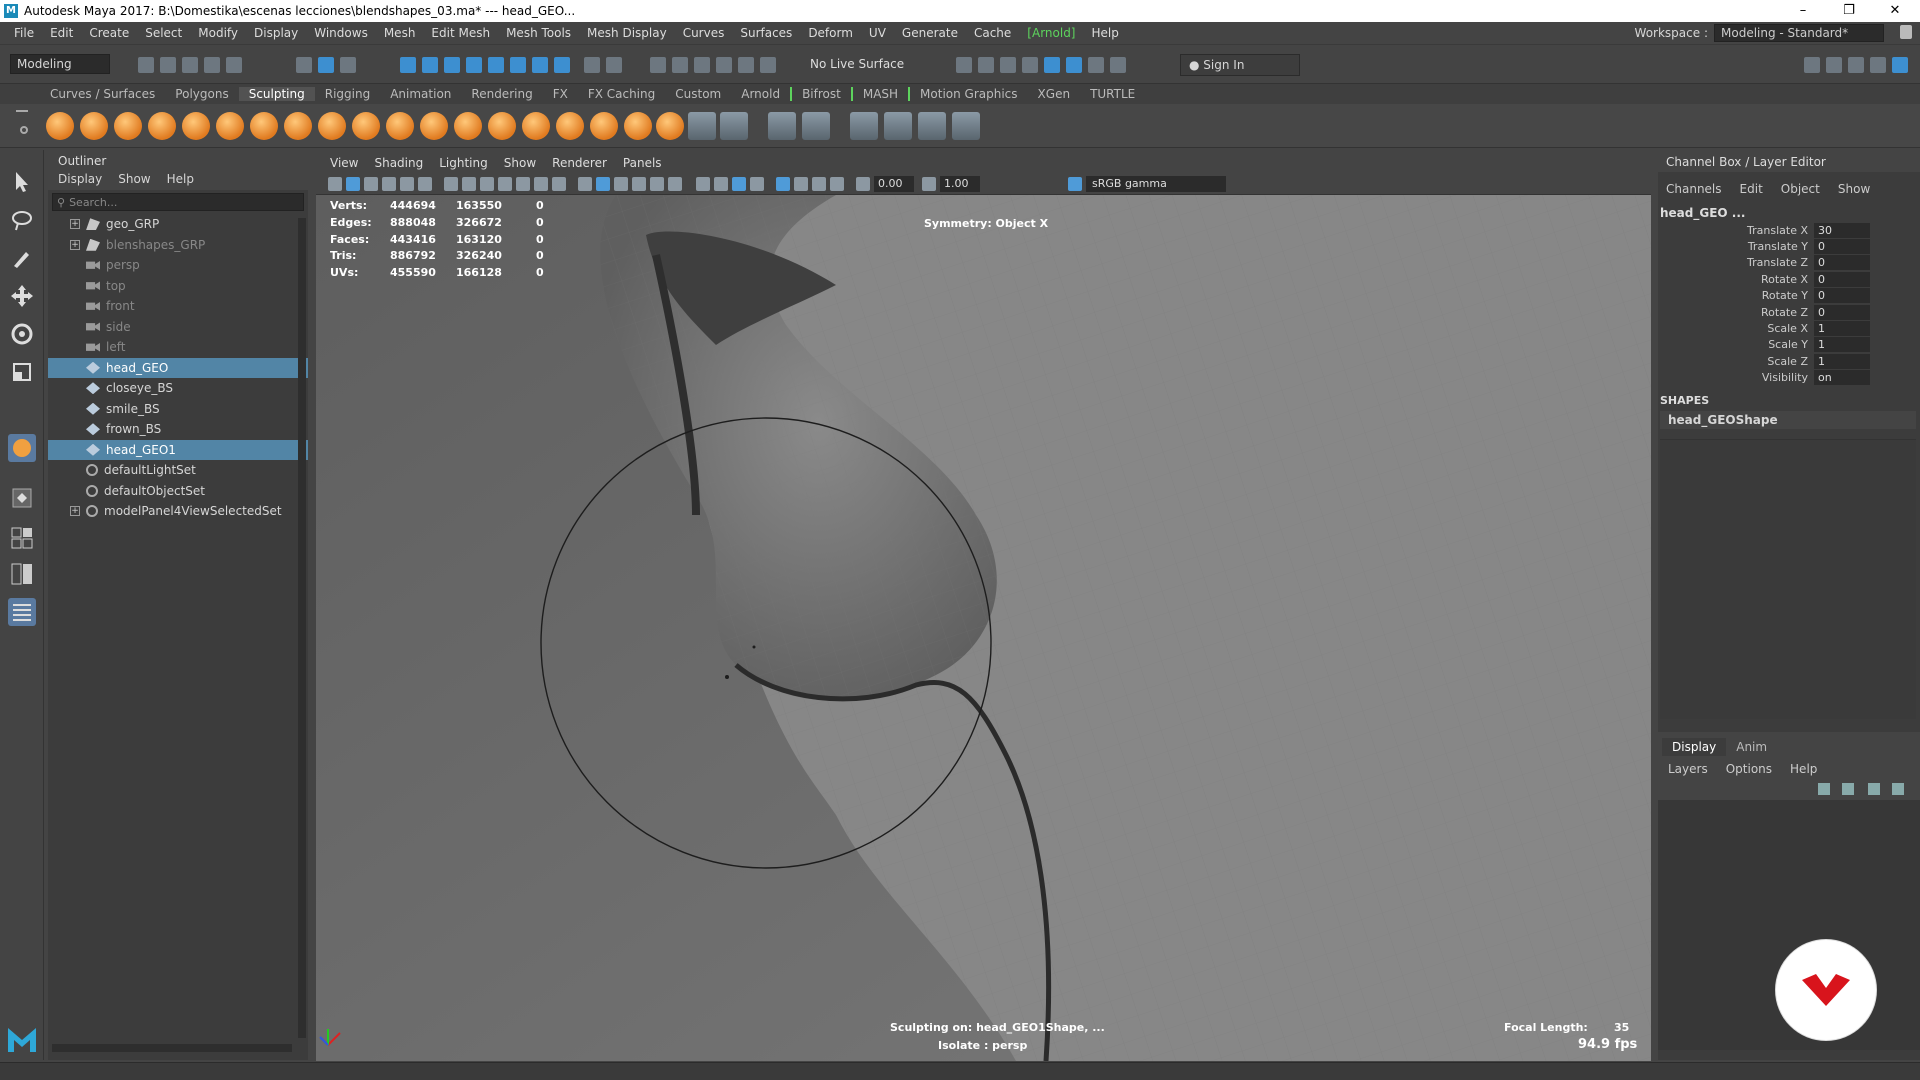  Describe the element at coordinates (128, 126) in the screenshot. I see `relax-brush-icon` at that location.